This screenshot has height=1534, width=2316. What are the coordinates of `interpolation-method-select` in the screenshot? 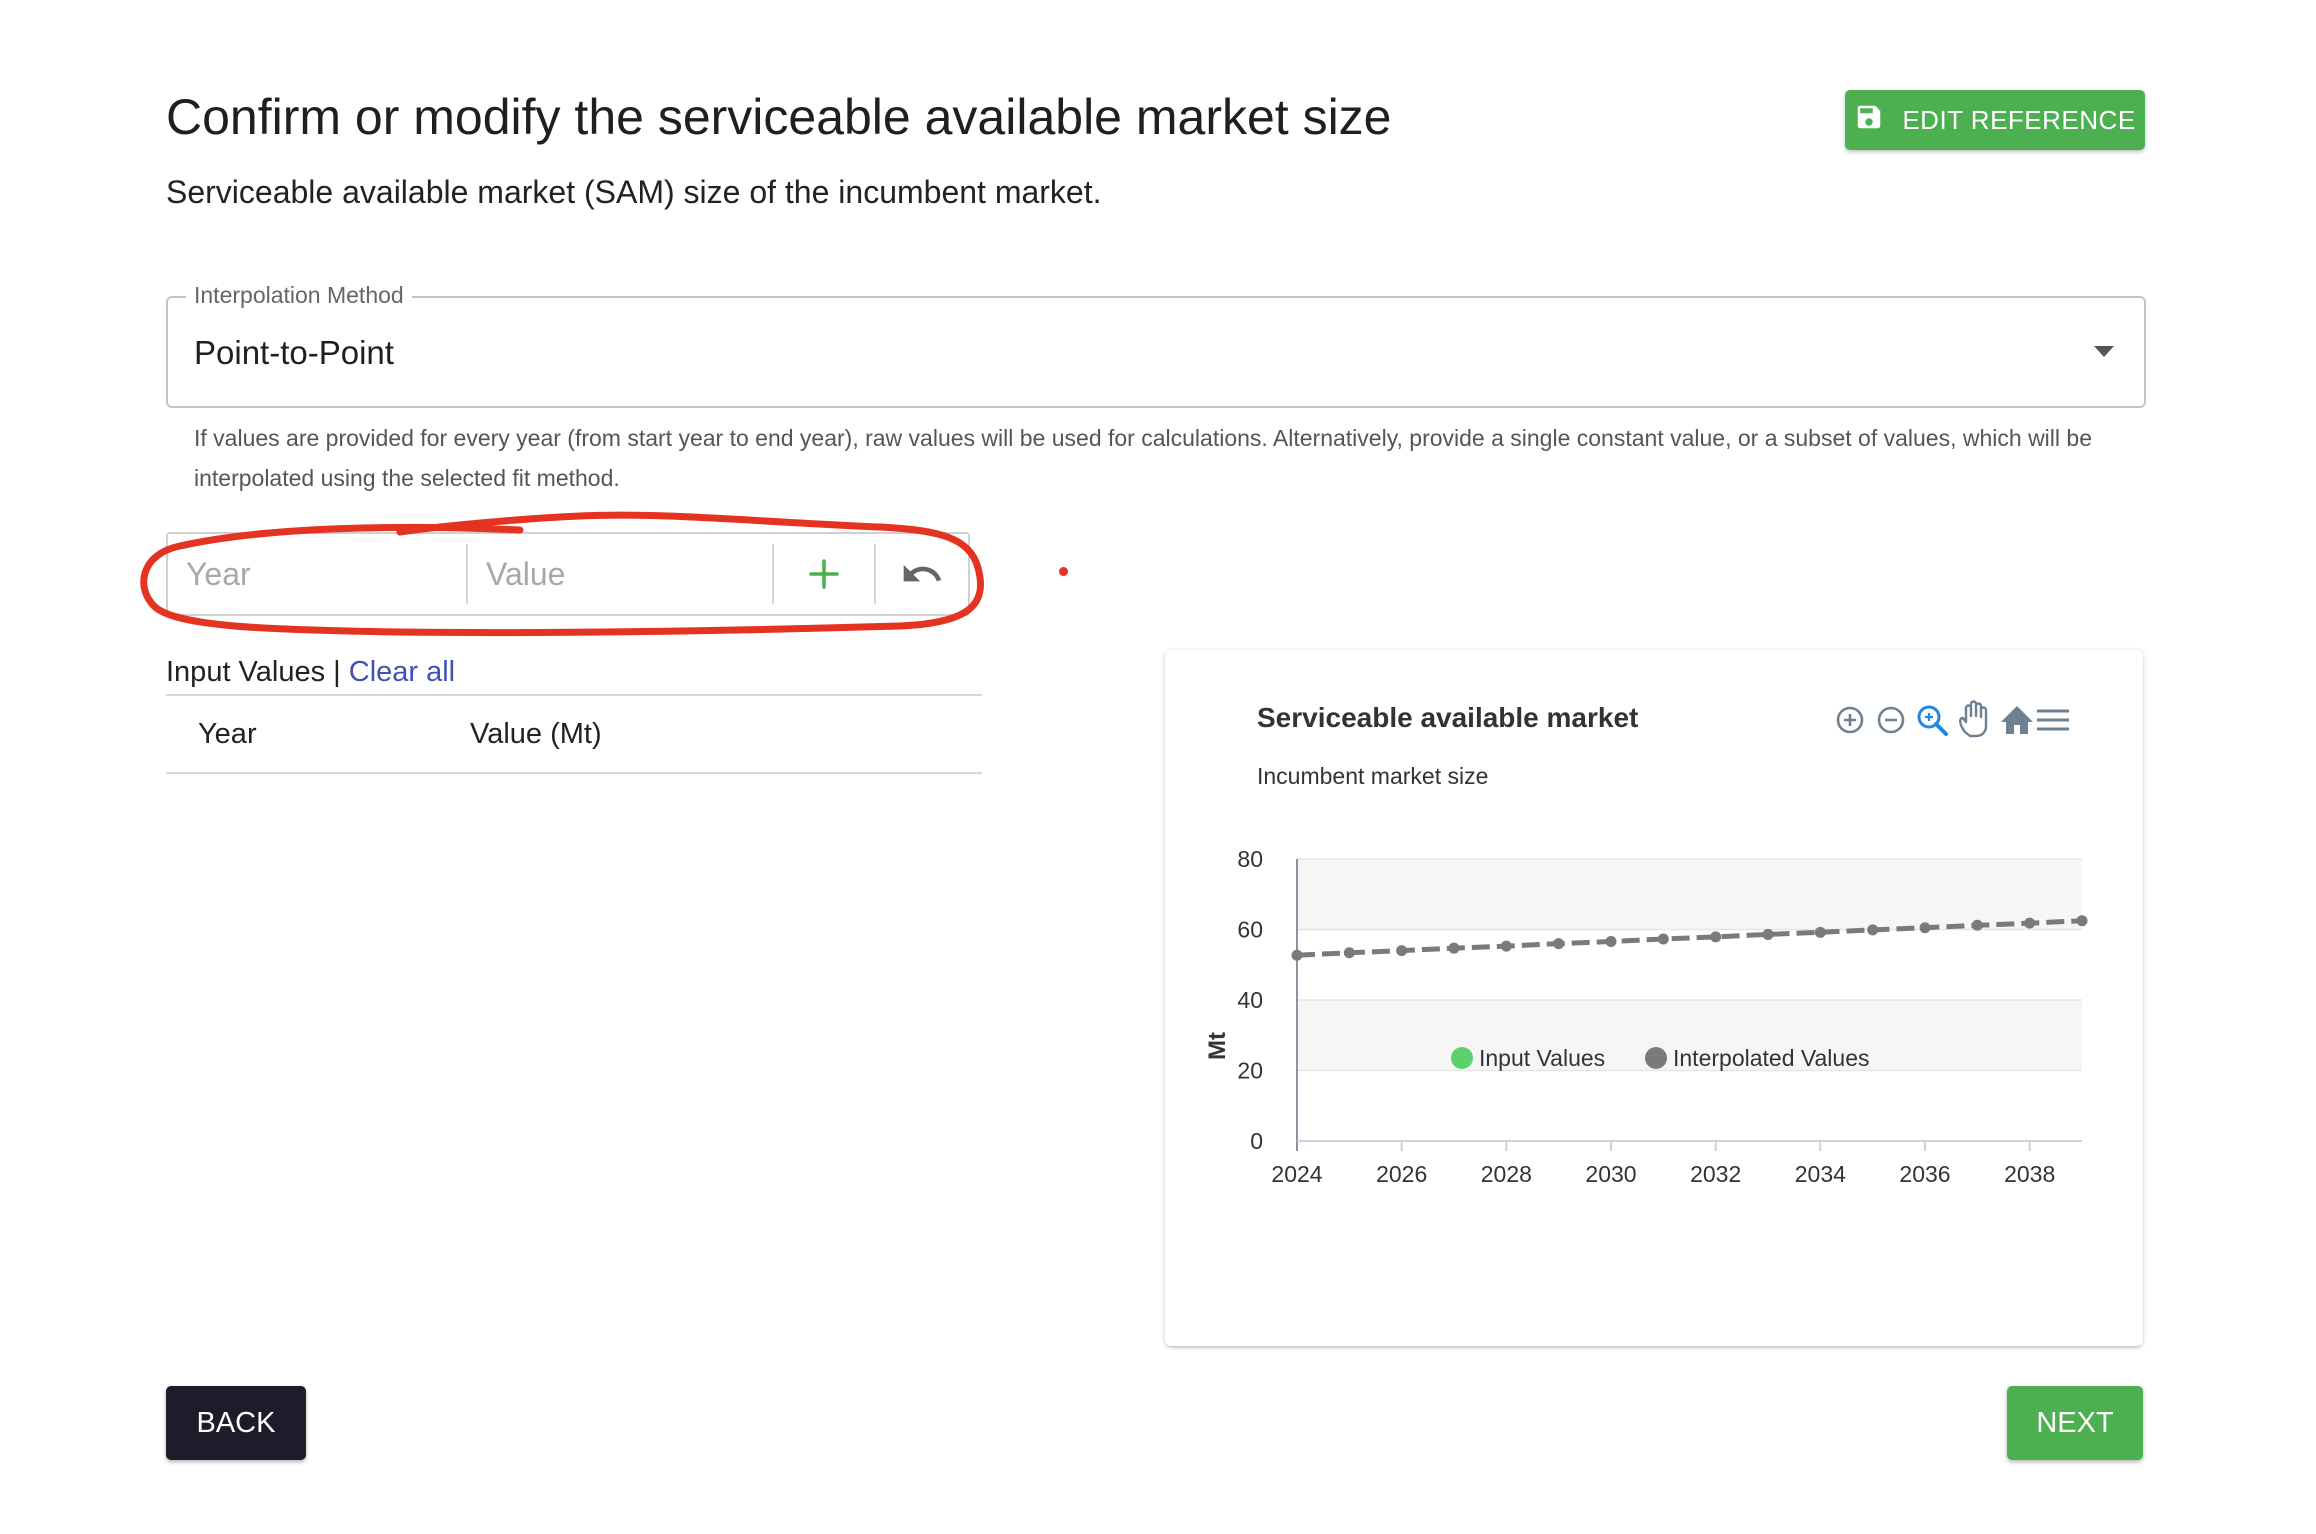 It's located at (1156, 352).